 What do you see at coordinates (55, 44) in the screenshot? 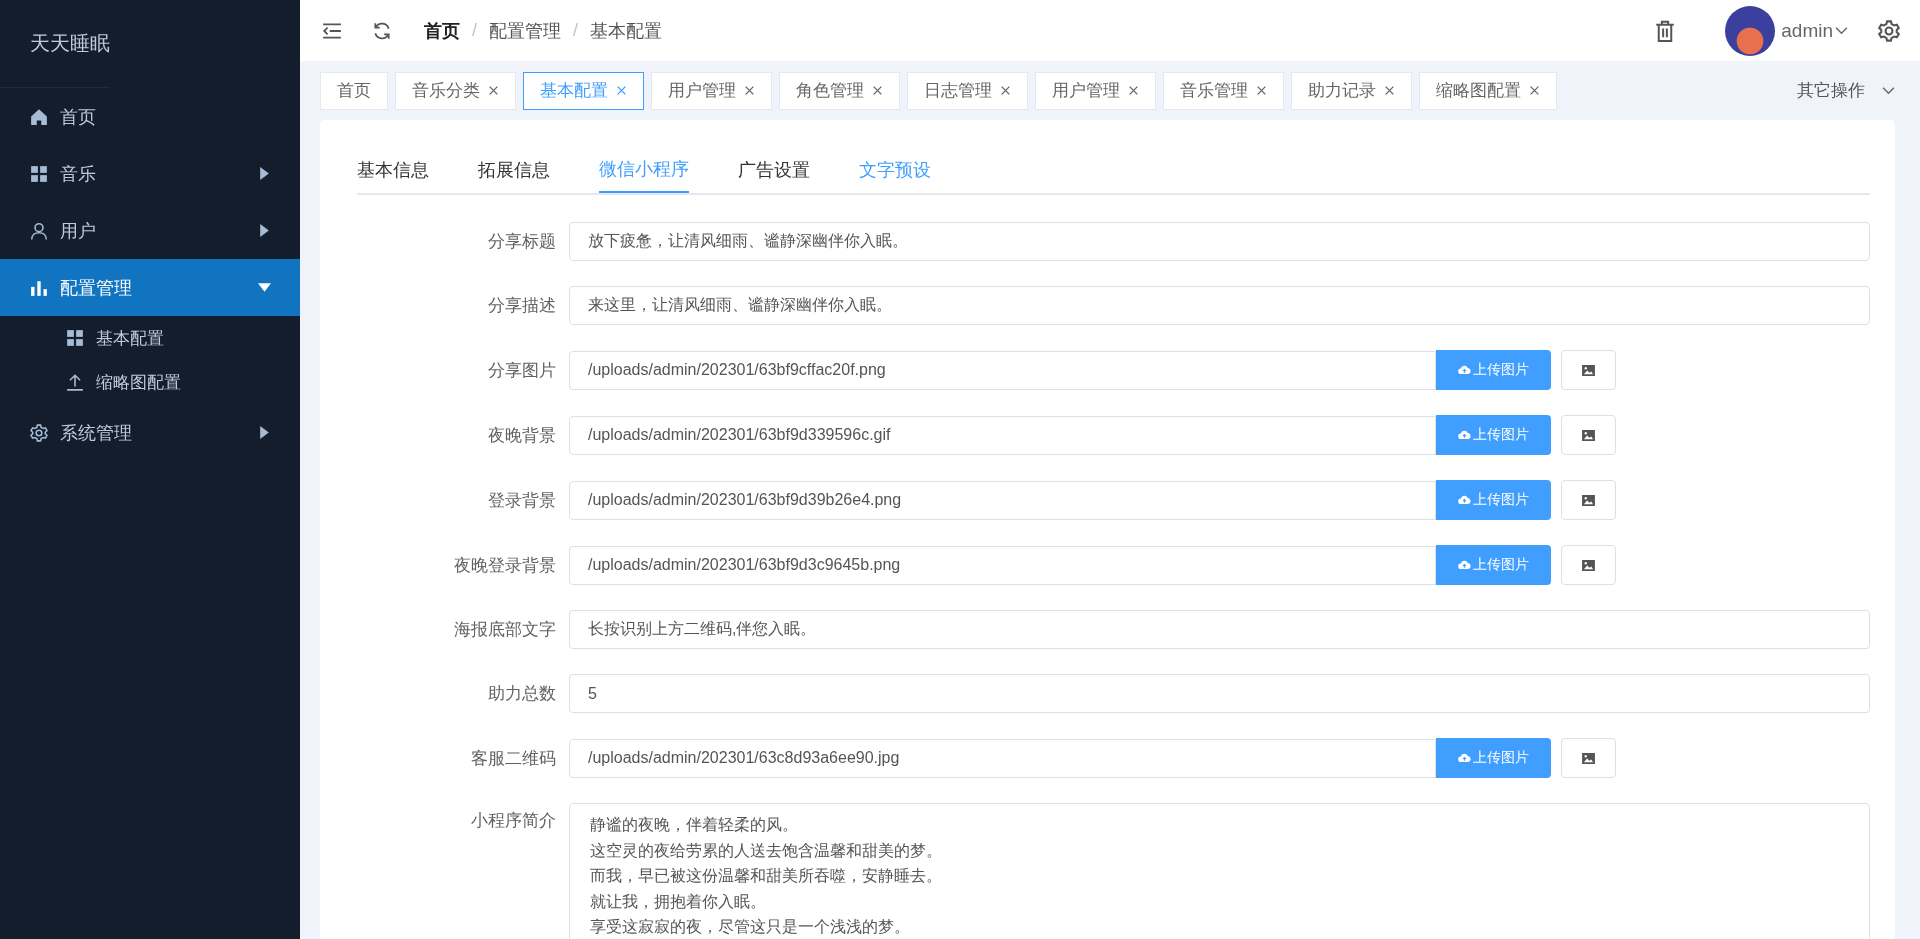
I see `app-title: 天天睡眠` at bounding box center [55, 44].